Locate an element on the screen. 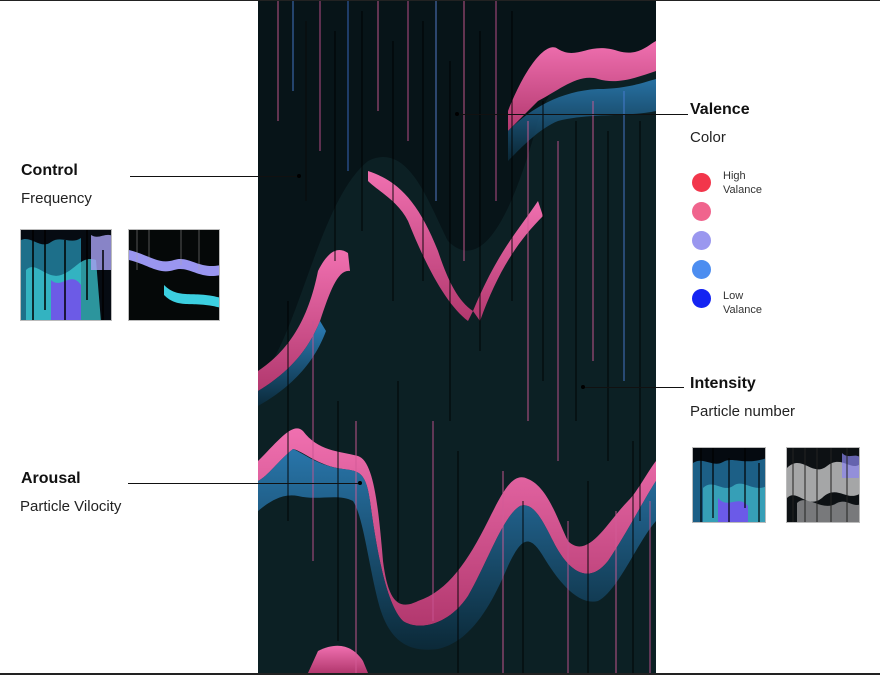  intensity-subtitle: Particle number is located at coordinates (743, 411).